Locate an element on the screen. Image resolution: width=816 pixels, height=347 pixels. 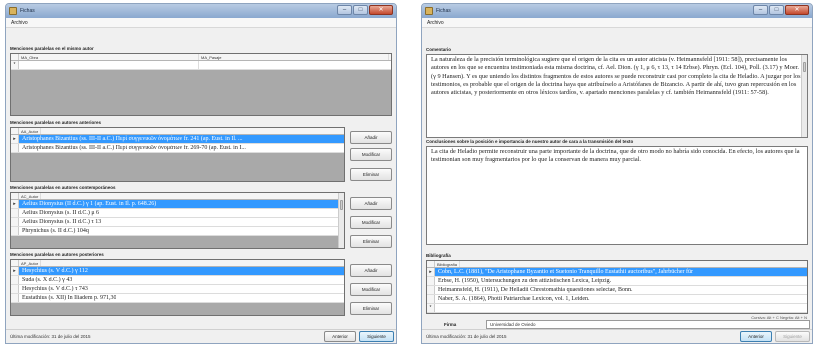
firma-label: Firma is located at coordinates (450, 324).